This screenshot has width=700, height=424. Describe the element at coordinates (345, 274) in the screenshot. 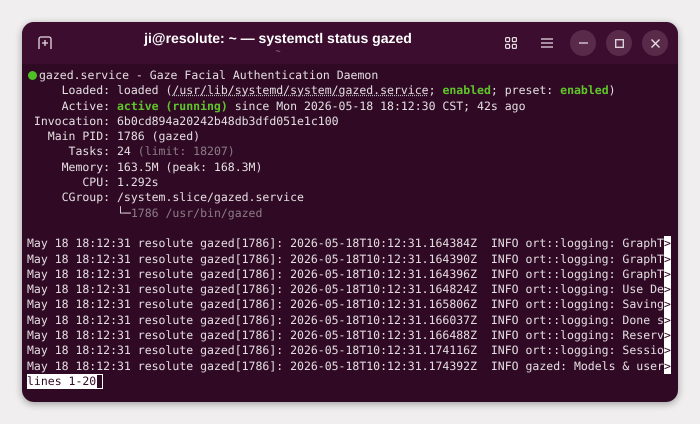

I see `log-line: May 18 18:12:31 resolute gazed[1786]: 2026-05-18T10:12:31.164396Z INFO ort::logging: GraphT` at that location.